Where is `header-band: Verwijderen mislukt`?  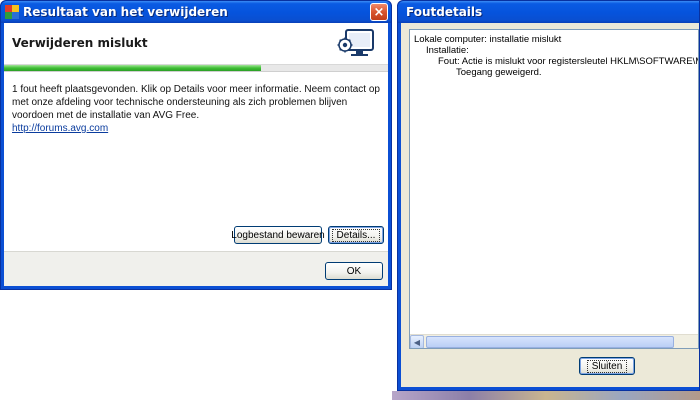 header-band: Verwijderen mislukt is located at coordinates (196, 44).